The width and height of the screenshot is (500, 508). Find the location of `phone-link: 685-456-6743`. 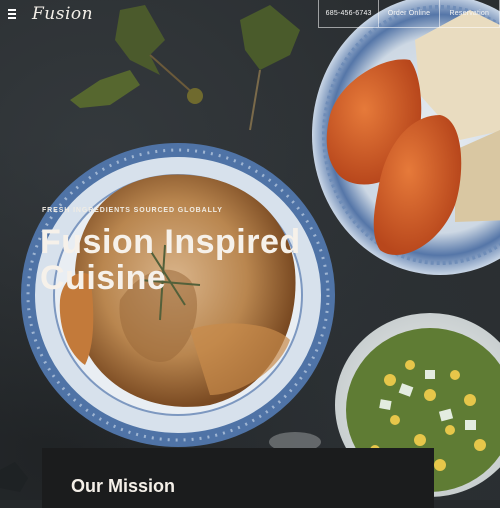

phone-link: 685-456-6743 is located at coordinates (348, 13).